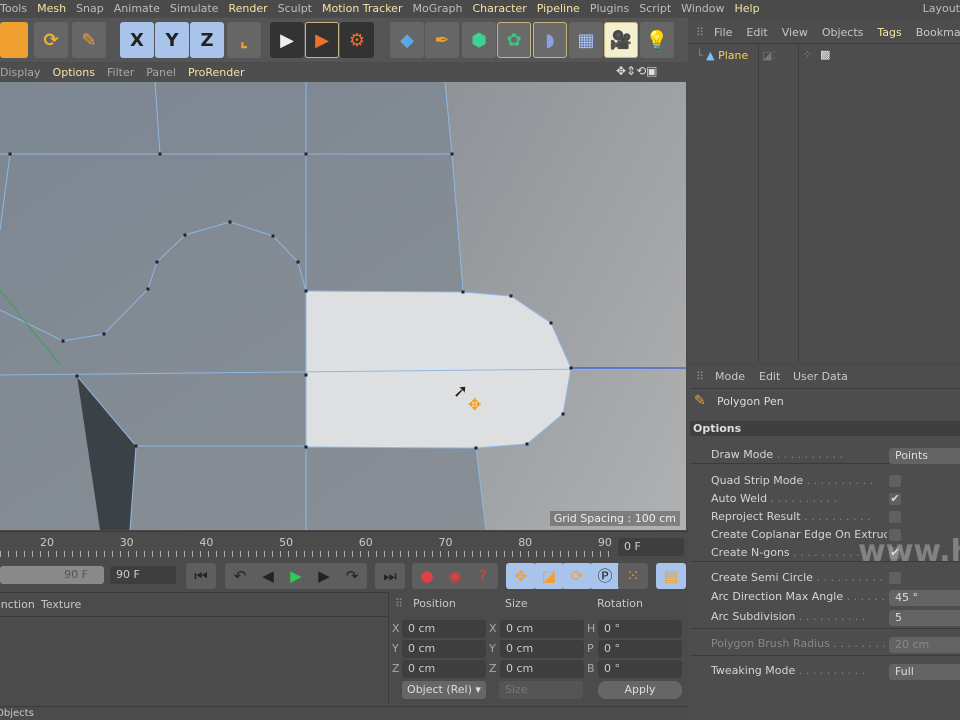  What do you see at coordinates (586, 40) in the screenshot?
I see `floor-icon: ▦` at bounding box center [586, 40].